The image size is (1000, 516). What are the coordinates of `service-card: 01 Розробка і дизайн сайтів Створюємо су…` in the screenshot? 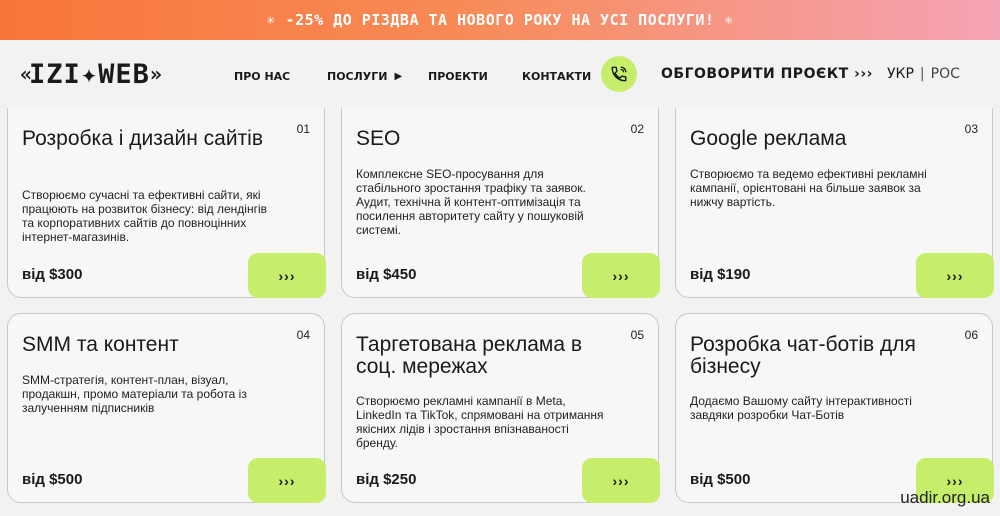 It's located at (166, 203).